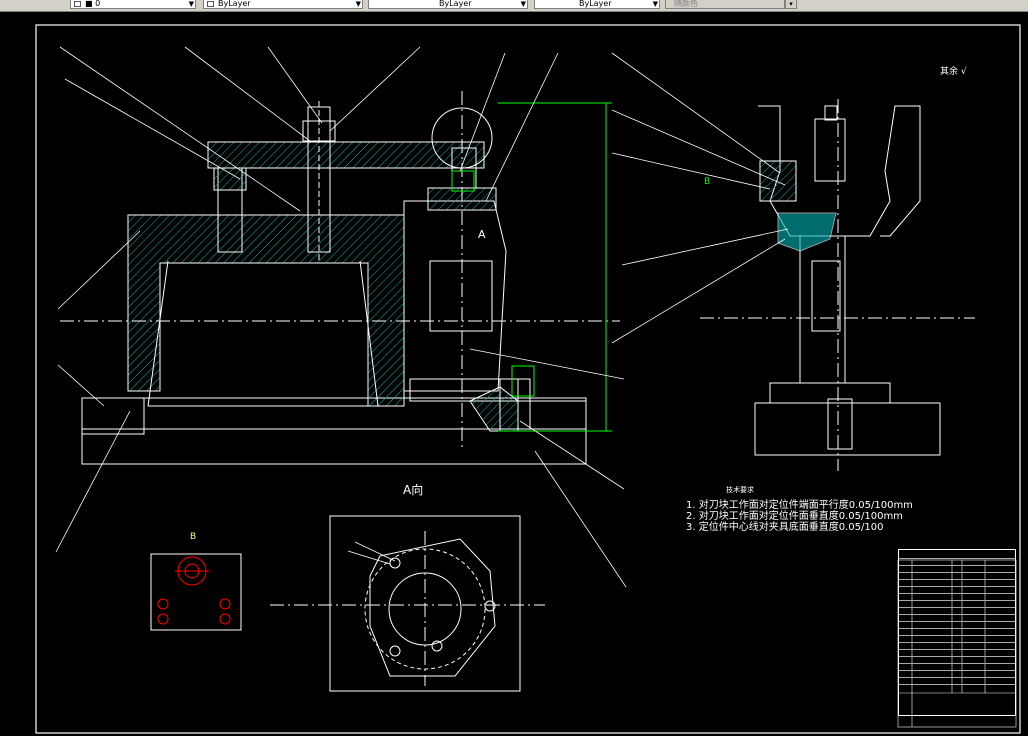 Image resolution: width=1028 pixels, height=736 pixels. I want to click on detail-b-pointer-label: B, so click(707, 182).